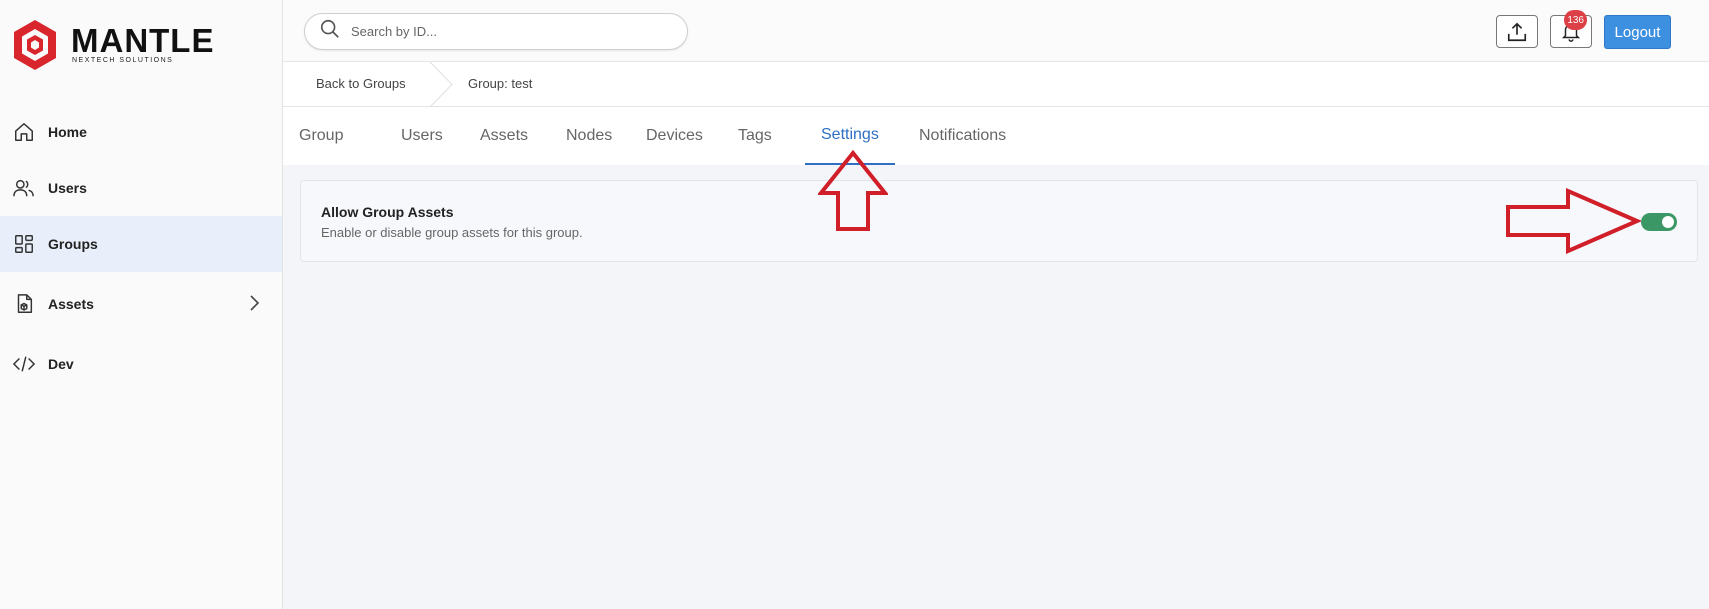  I want to click on search-icon, so click(330, 31).